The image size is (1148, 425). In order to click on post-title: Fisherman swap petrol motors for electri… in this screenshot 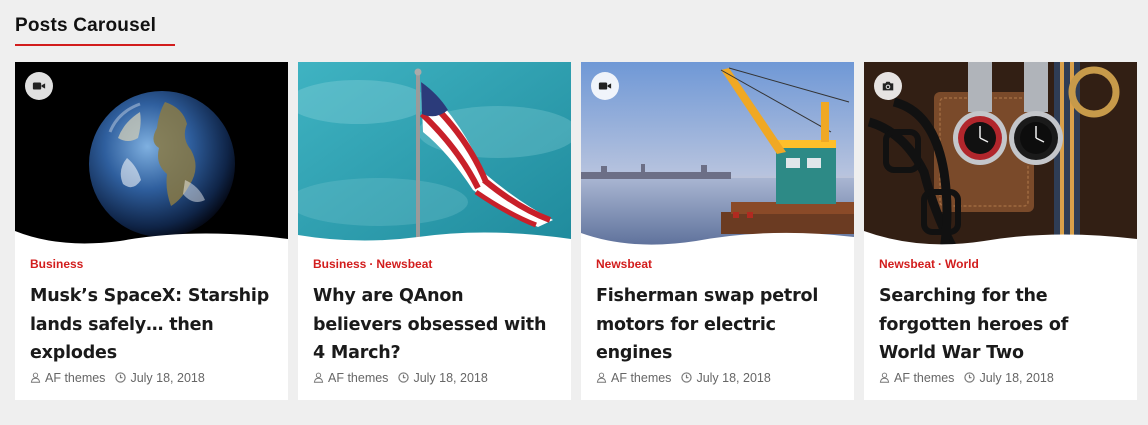, I will do `click(717, 325)`.